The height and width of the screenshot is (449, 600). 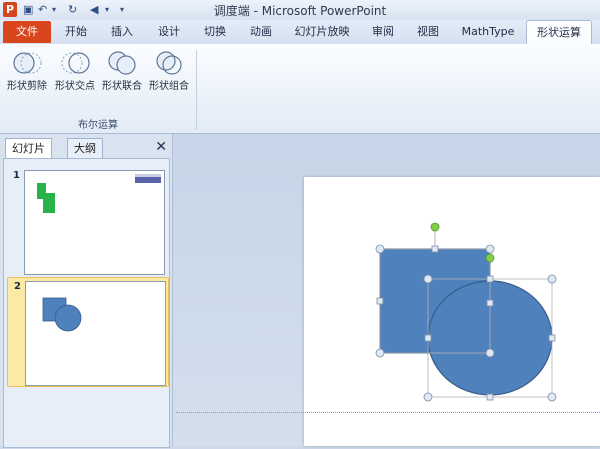 I want to click on shape-combine-label: 形状组合, so click(x=169, y=86).